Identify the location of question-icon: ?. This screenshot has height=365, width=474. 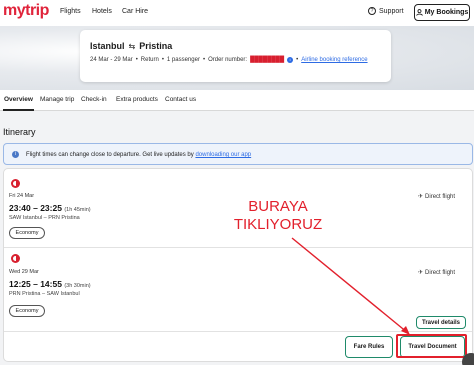
(372, 11).